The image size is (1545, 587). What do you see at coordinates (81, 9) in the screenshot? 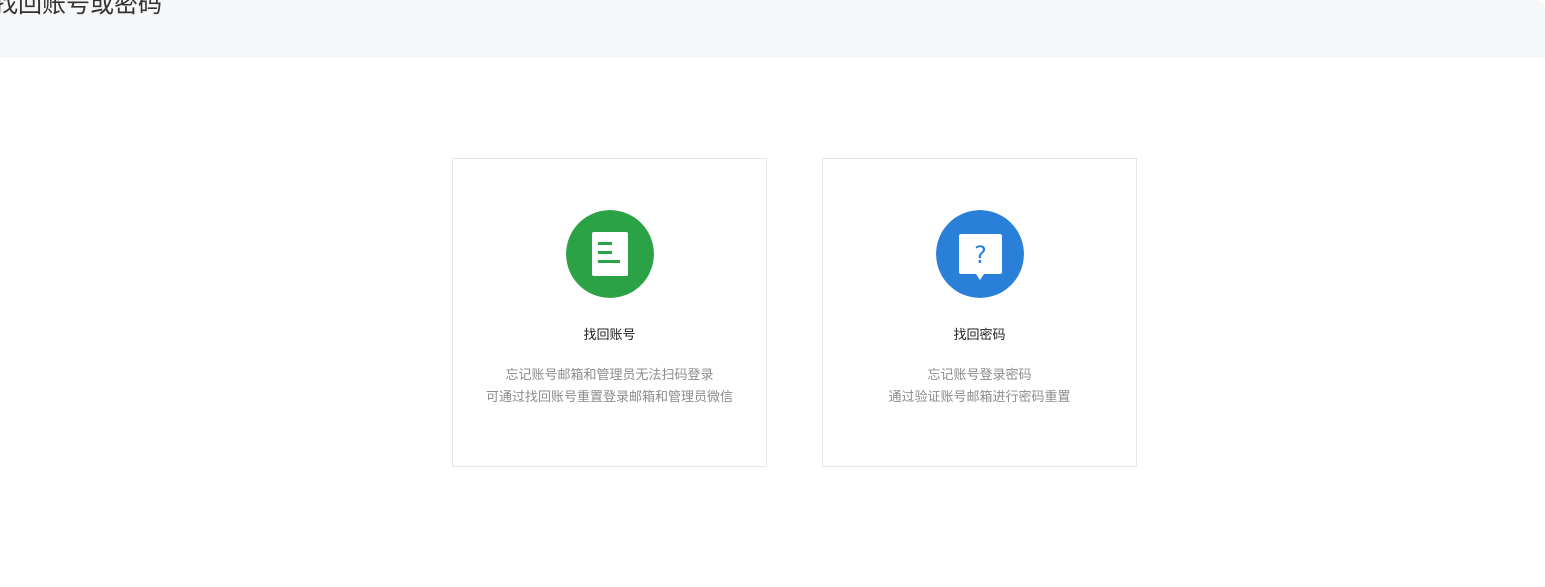
I see `page-title: 找回账号或密码` at bounding box center [81, 9].